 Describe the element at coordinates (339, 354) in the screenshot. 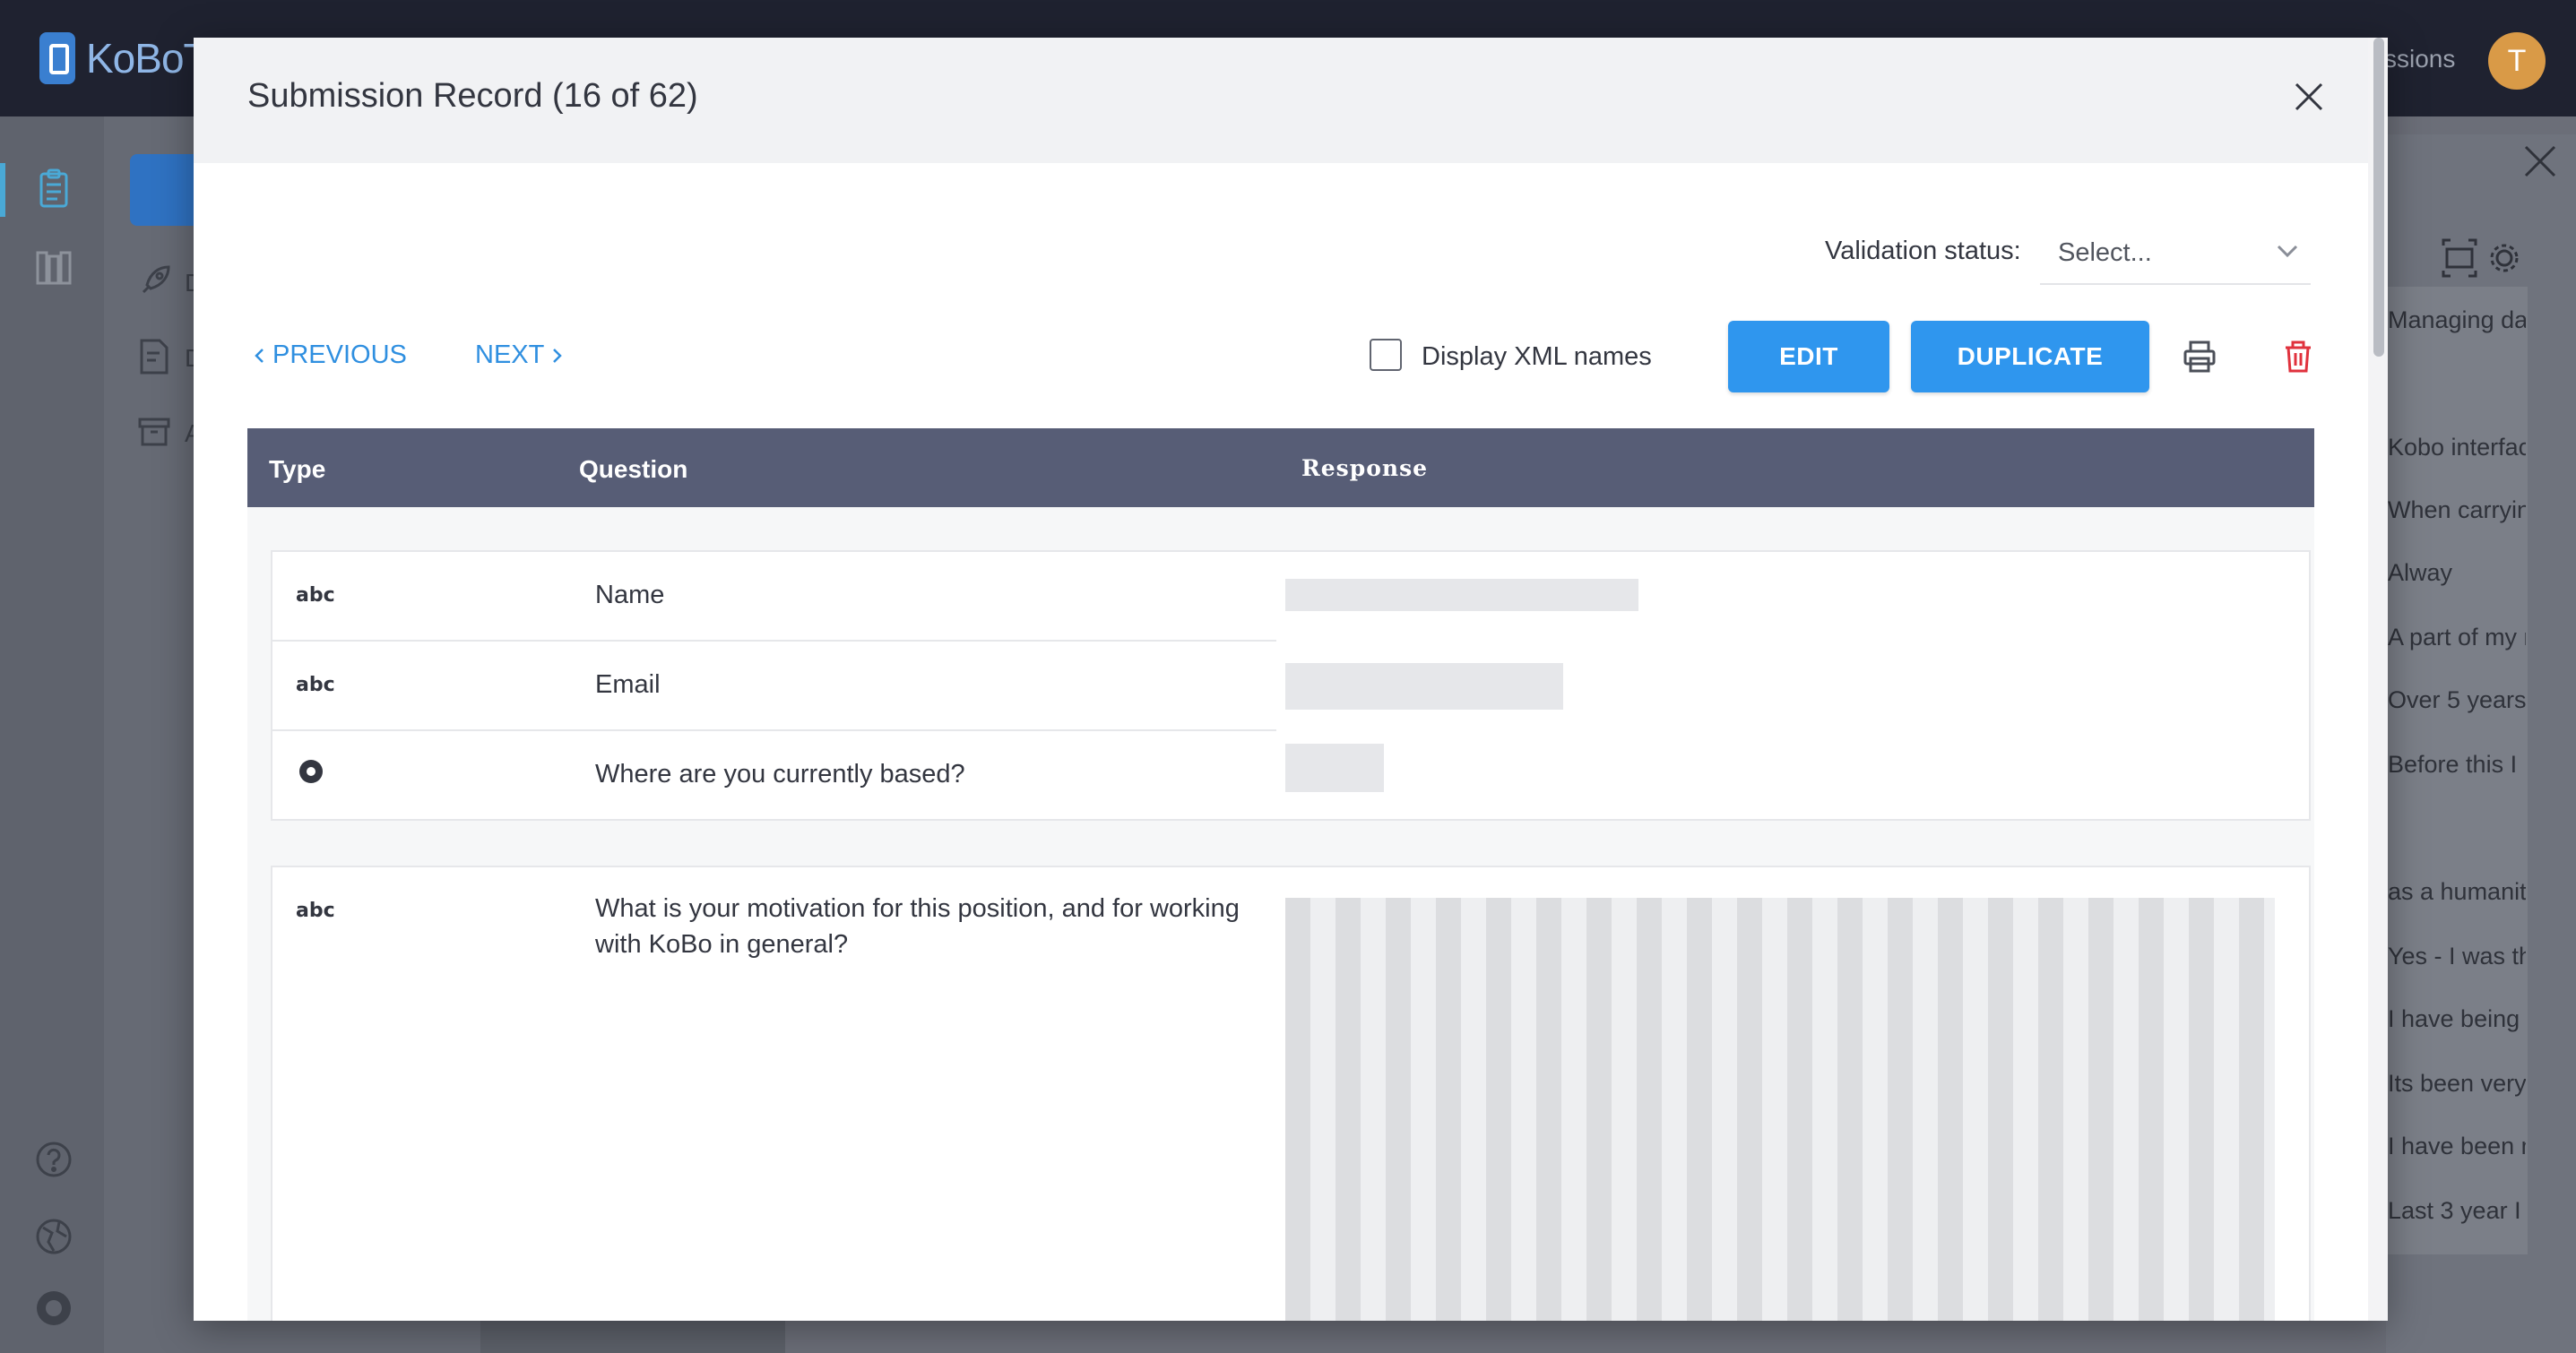

I see `previous-label: PREVIOUS` at that location.